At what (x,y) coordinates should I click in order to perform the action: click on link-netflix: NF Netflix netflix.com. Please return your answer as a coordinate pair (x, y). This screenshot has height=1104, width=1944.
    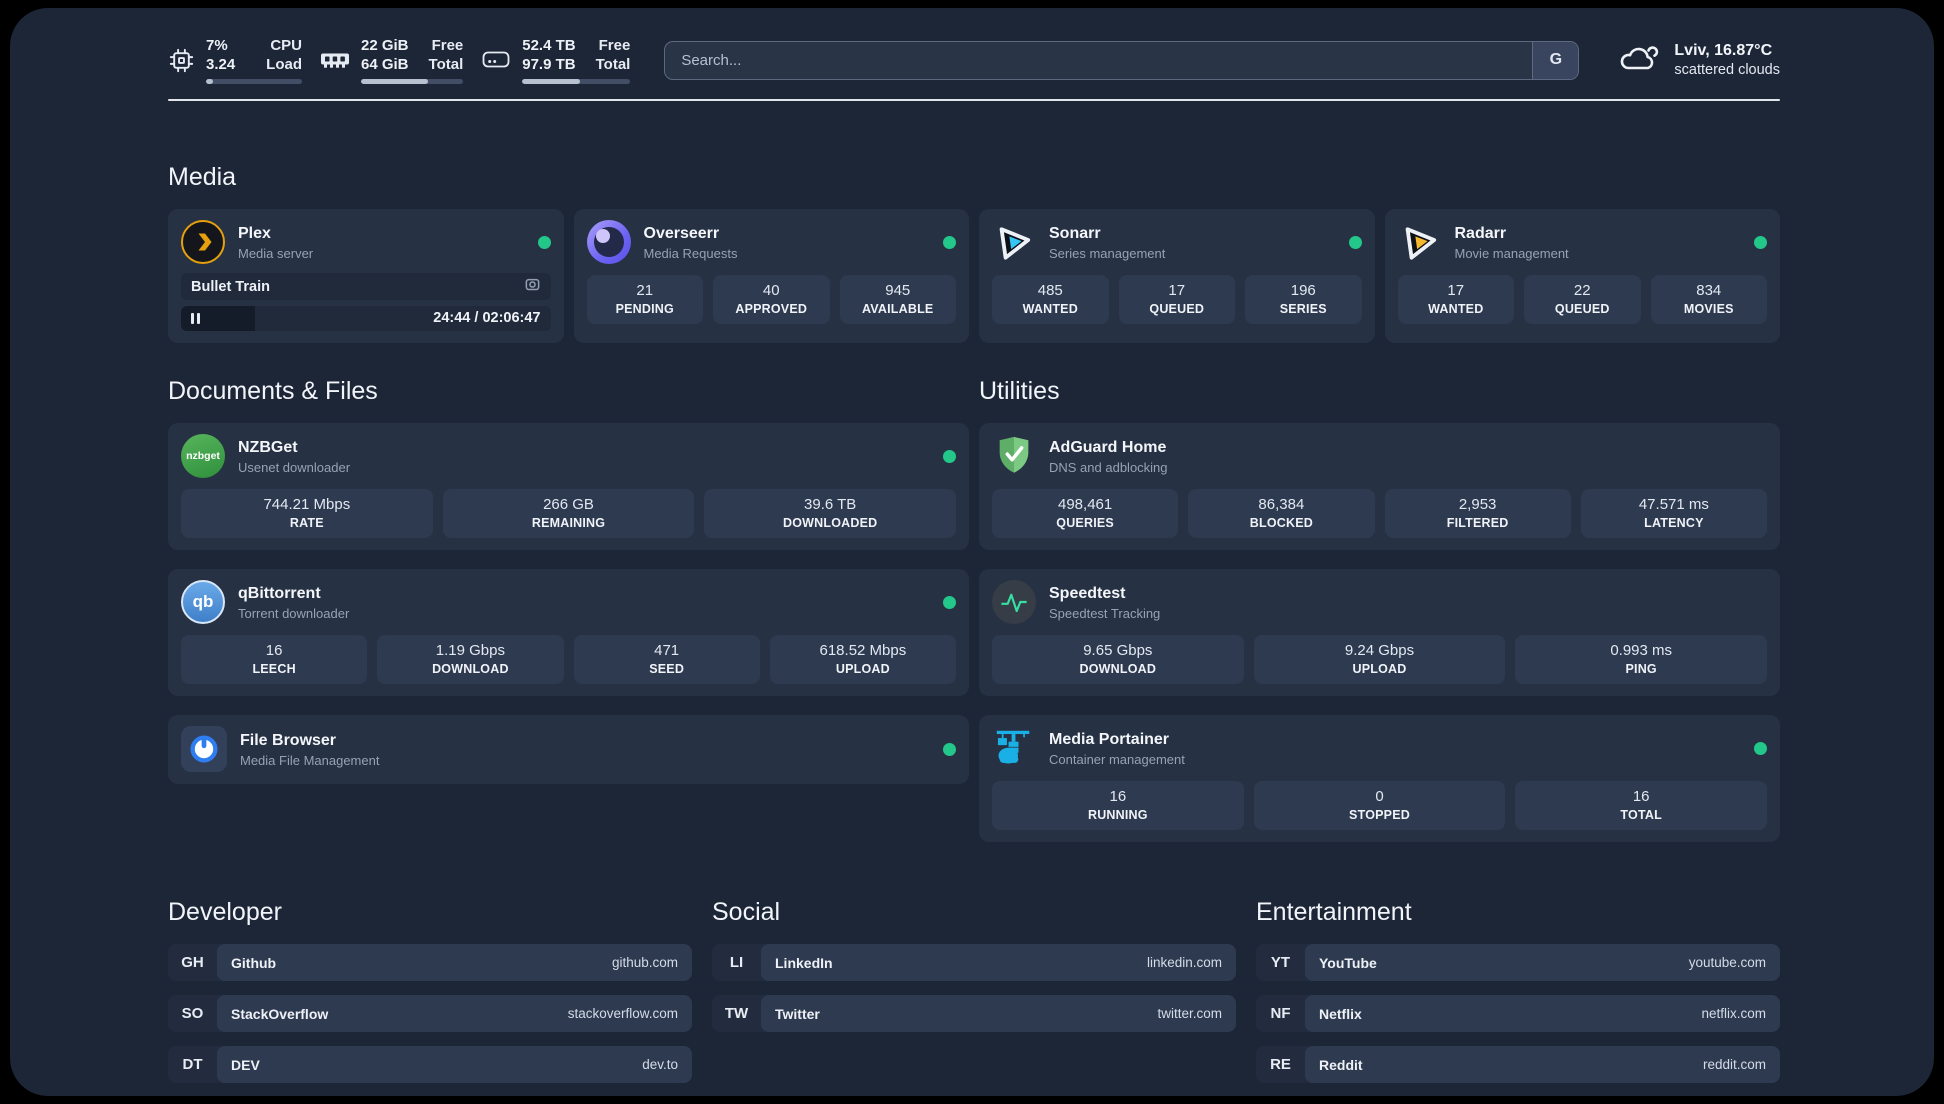
    Looking at the image, I should click on (1518, 1013).